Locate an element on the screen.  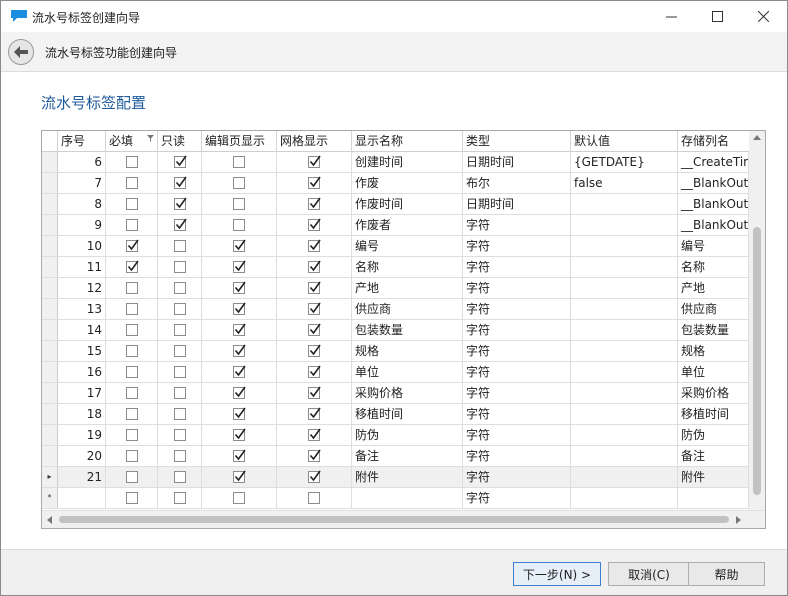
table-row: ▸ 21 附件 字符 附件 is located at coordinates (395, 477).